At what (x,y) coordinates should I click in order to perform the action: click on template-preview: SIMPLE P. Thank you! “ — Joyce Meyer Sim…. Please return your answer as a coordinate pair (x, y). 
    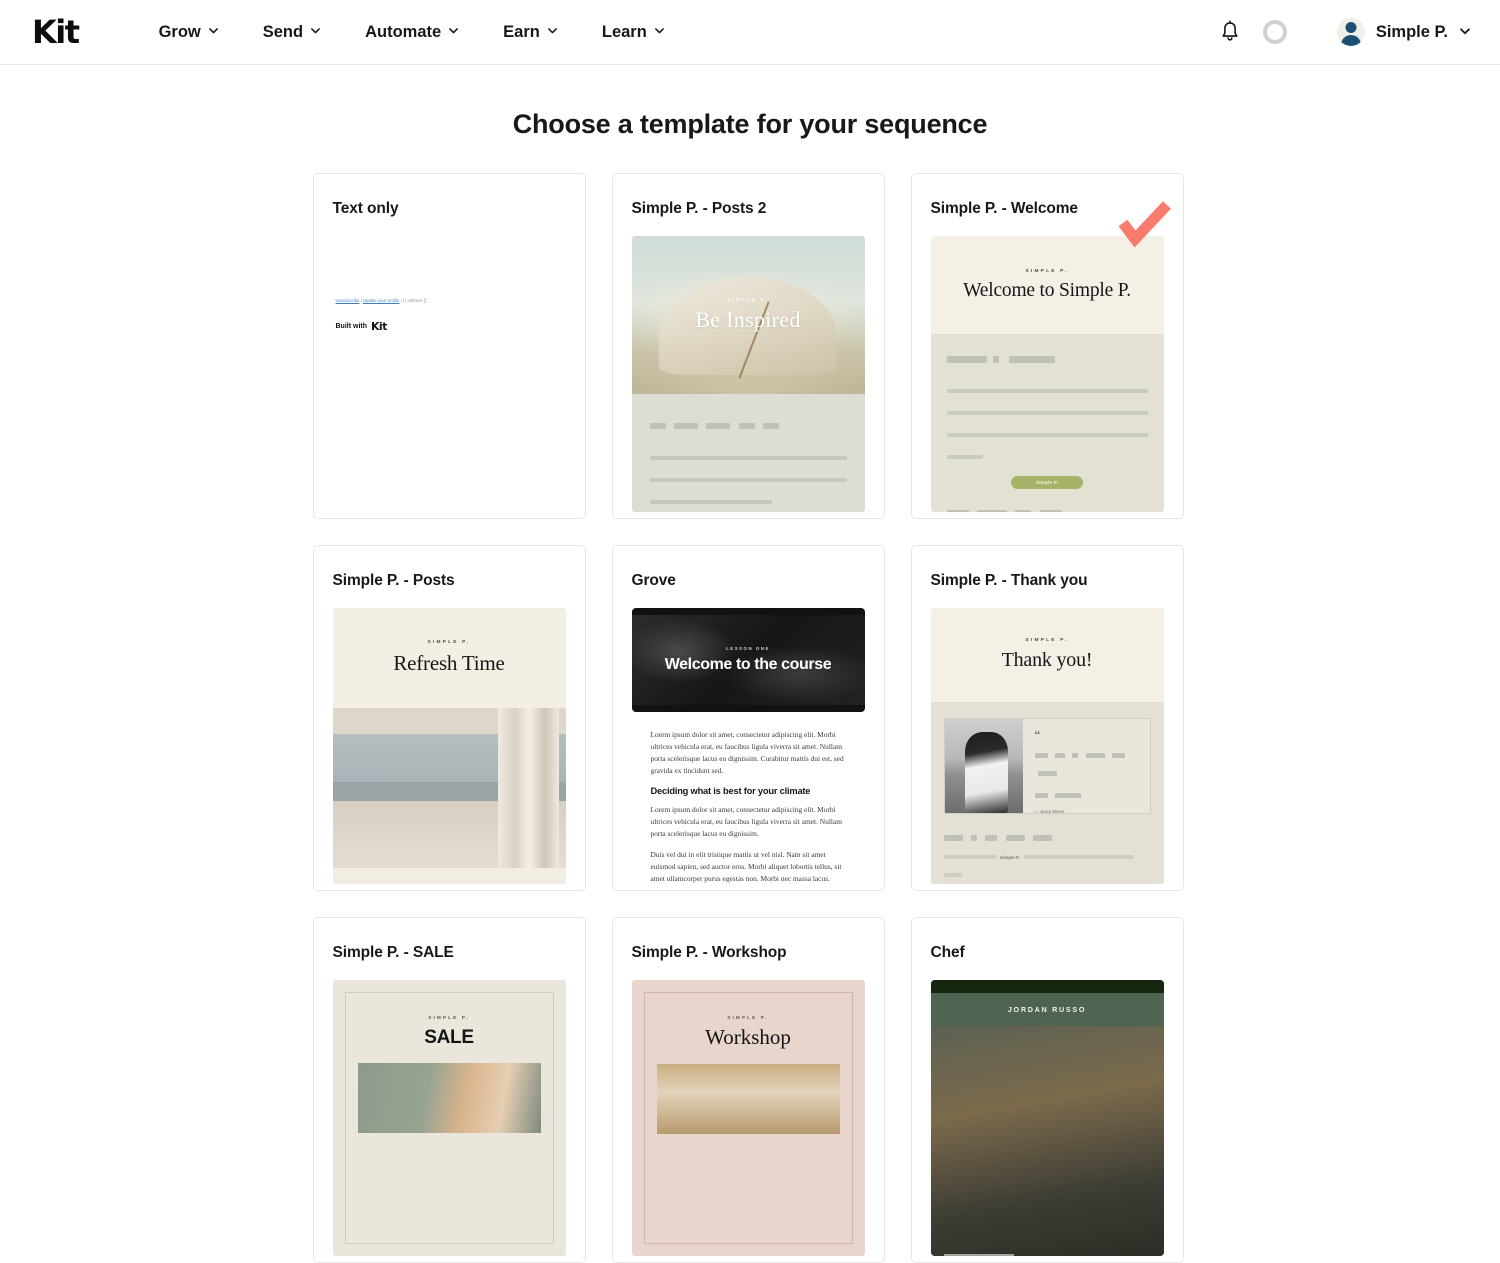
    Looking at the image, I should click on (1047, 746).